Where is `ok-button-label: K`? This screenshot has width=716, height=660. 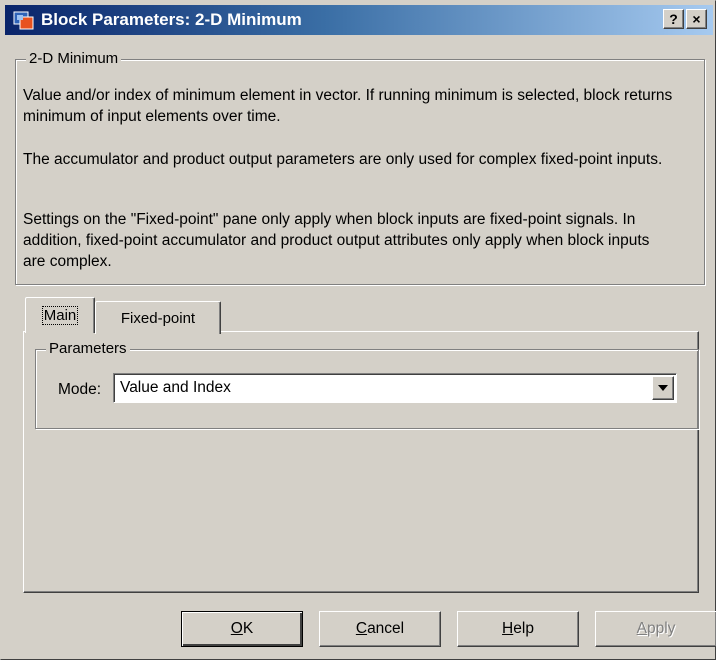
ok-button-label: K is located at coordinates (248, 628).